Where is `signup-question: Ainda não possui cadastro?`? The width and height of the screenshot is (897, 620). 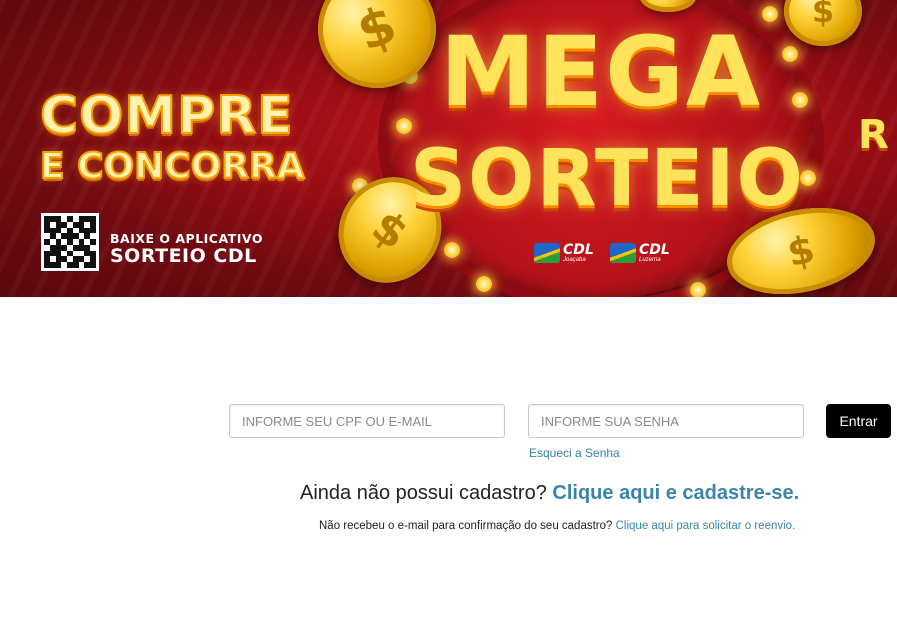 signup-question: Ainda não possui cadastro? is located at coordinates (423, 493).